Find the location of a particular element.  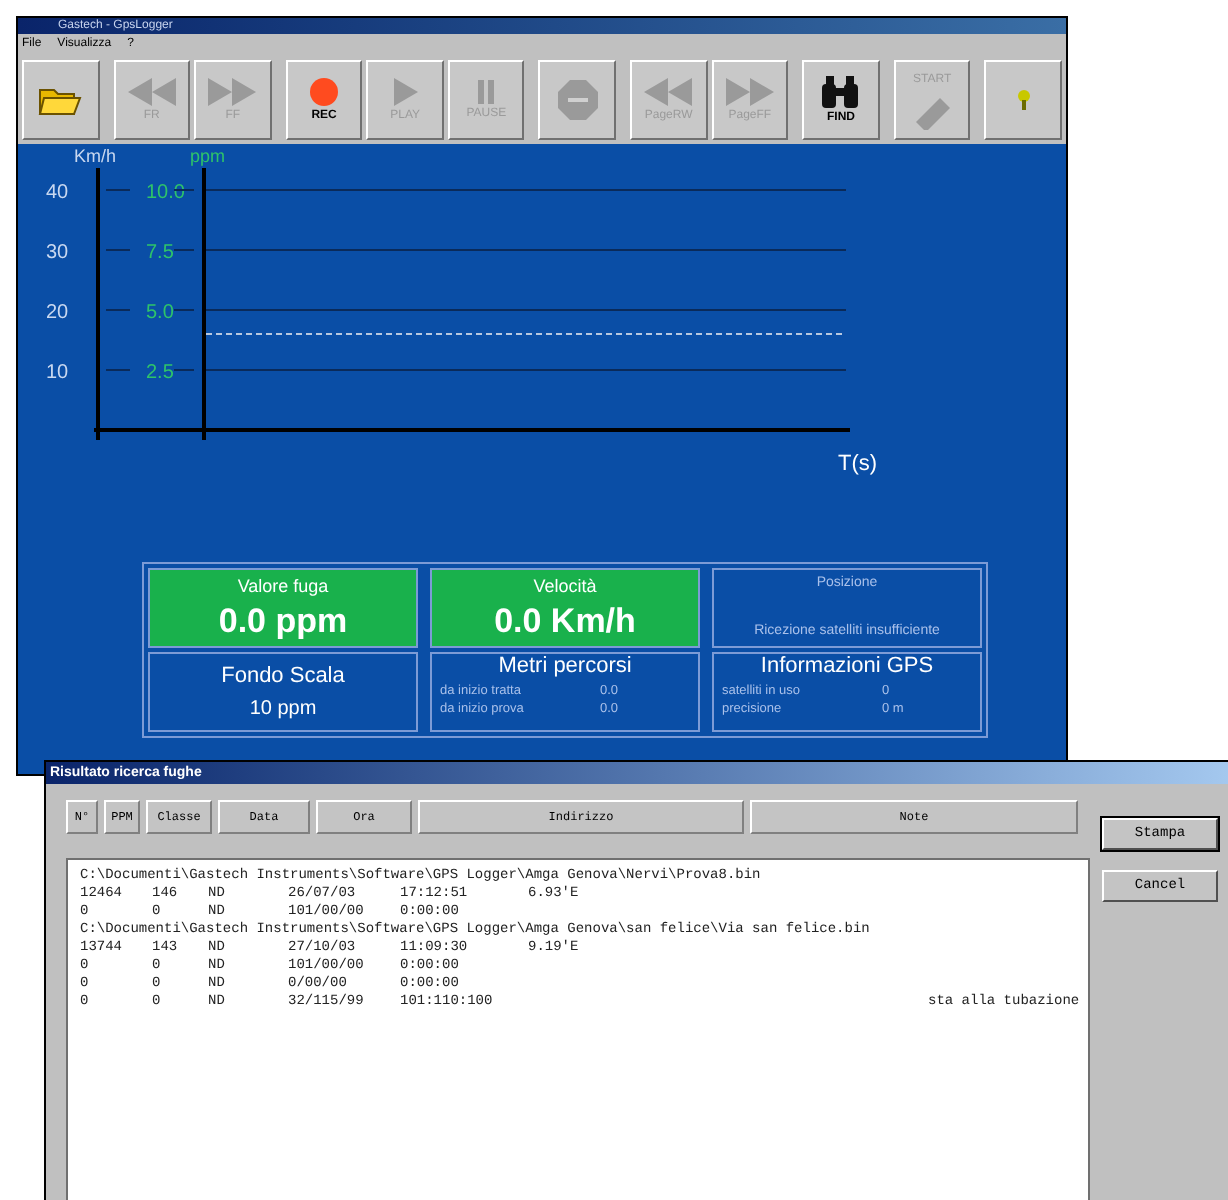

panel-value: 0.0 Km/h is located at coordinates (565, 621).